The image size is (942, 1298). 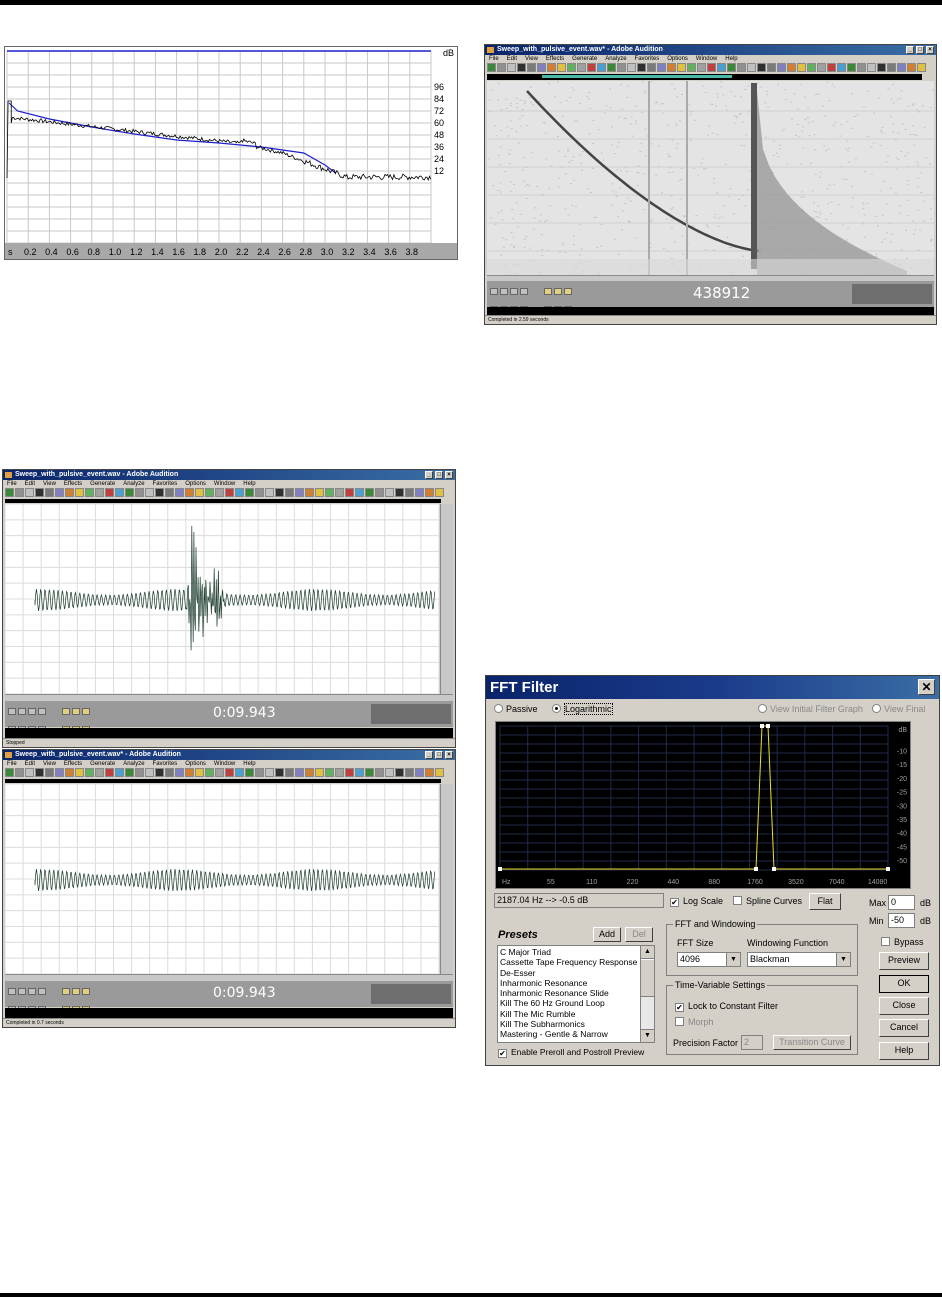 What do you see at coordinates (570, 983) in the screenshot?
I see `preset-item: Inharmonic Resonance` at bounding box center [570, 983].